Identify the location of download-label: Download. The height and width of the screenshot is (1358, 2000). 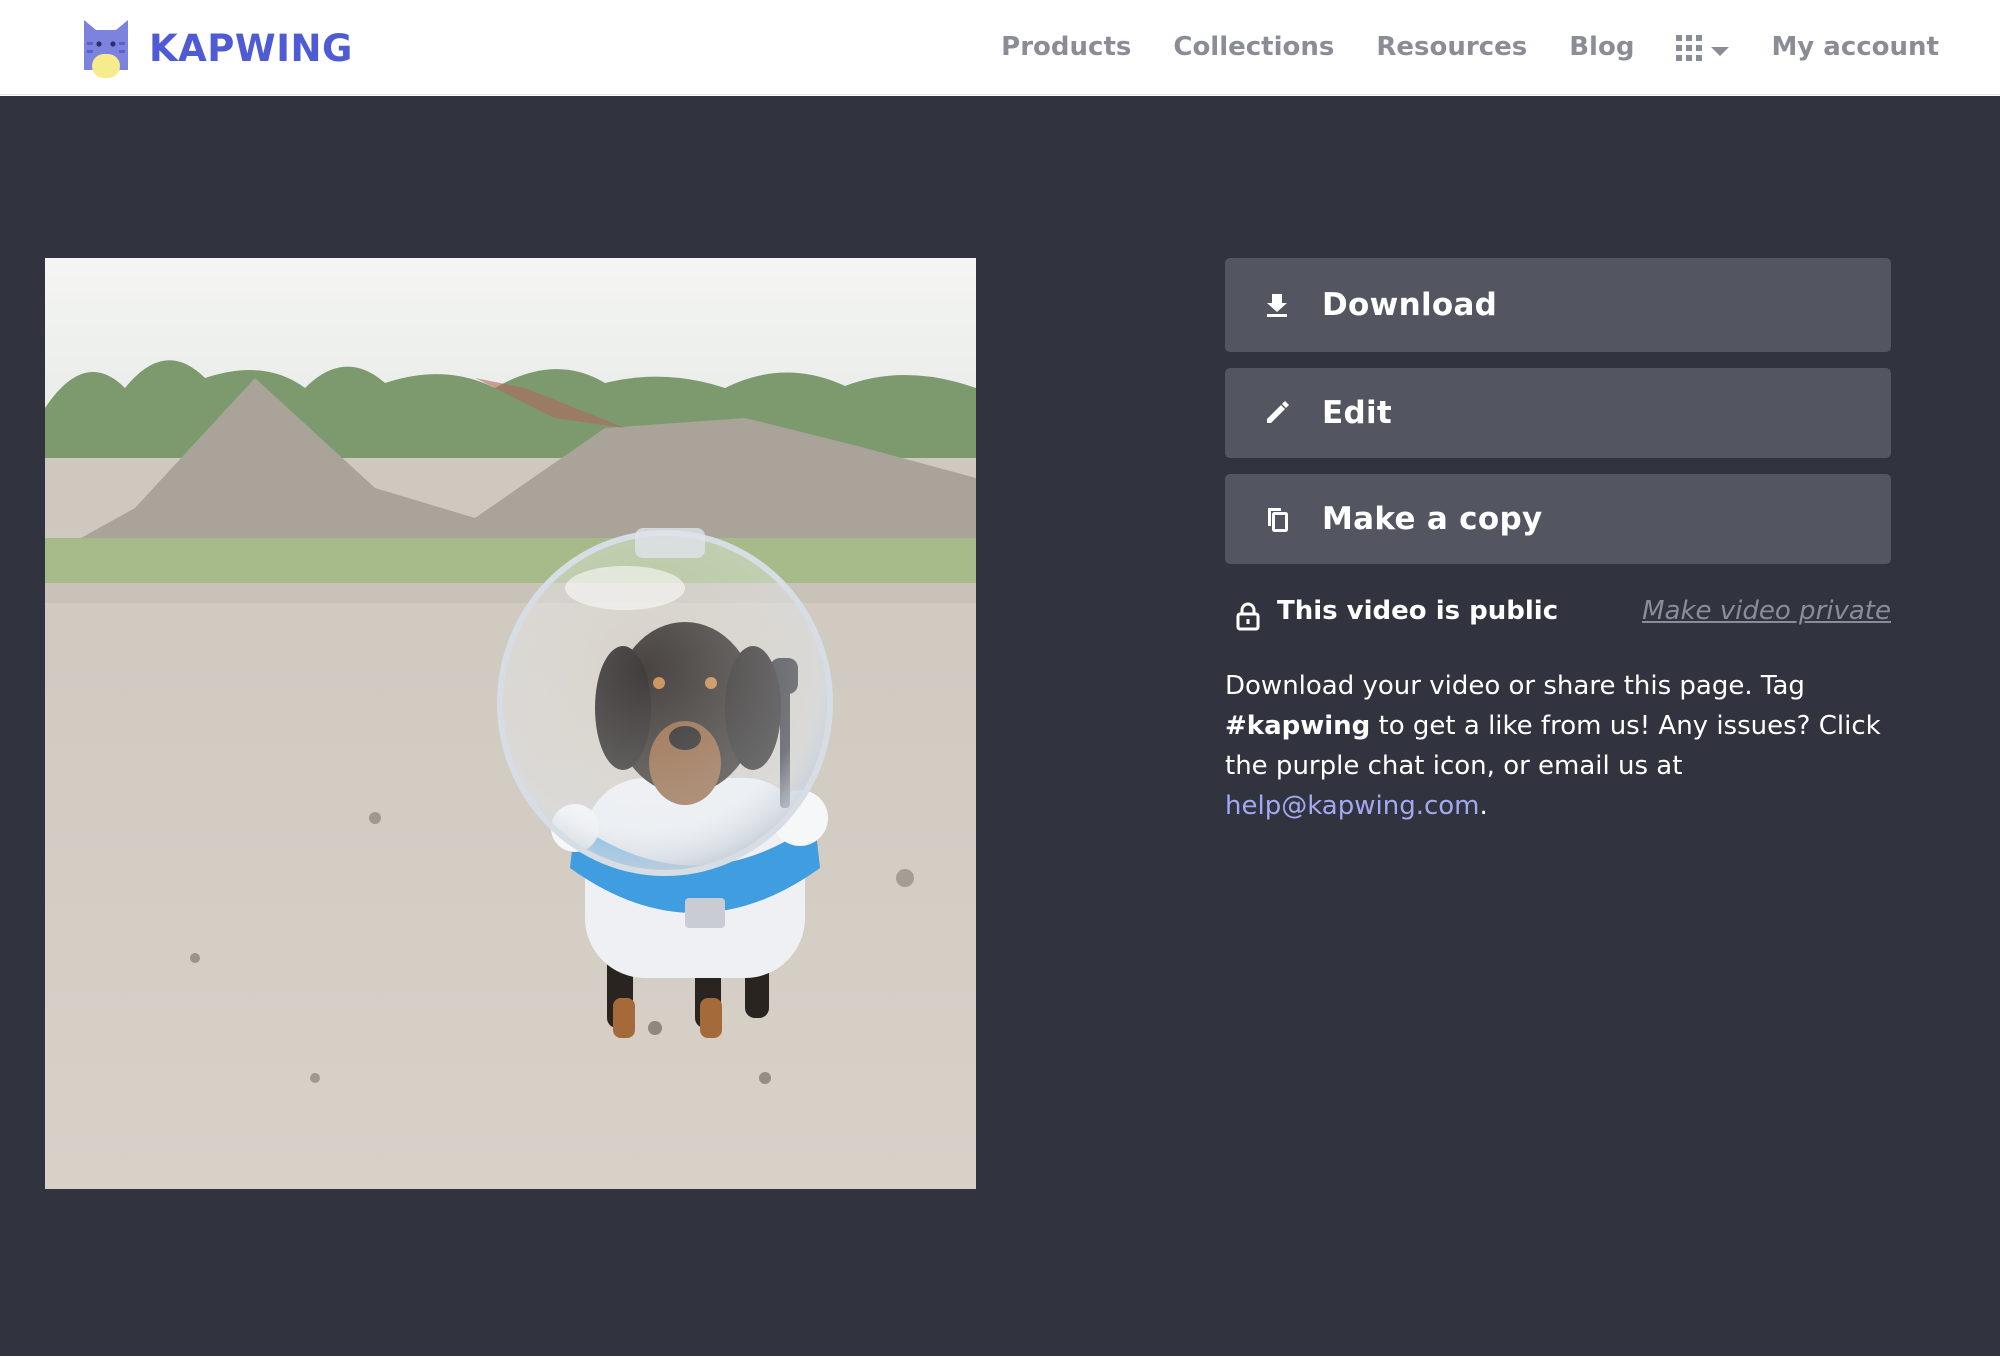
(1410, 305).